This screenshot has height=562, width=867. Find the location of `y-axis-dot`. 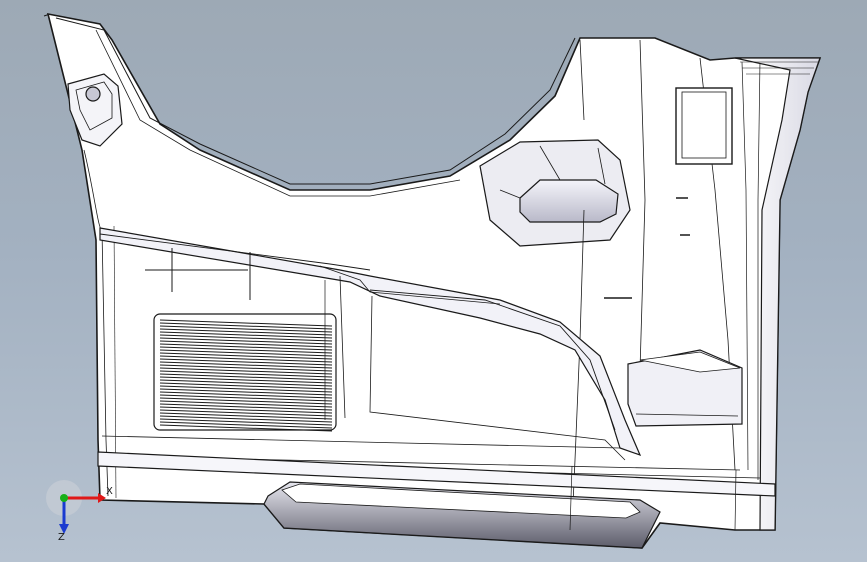

y-axis-dot is located at coordinates (64, 498).